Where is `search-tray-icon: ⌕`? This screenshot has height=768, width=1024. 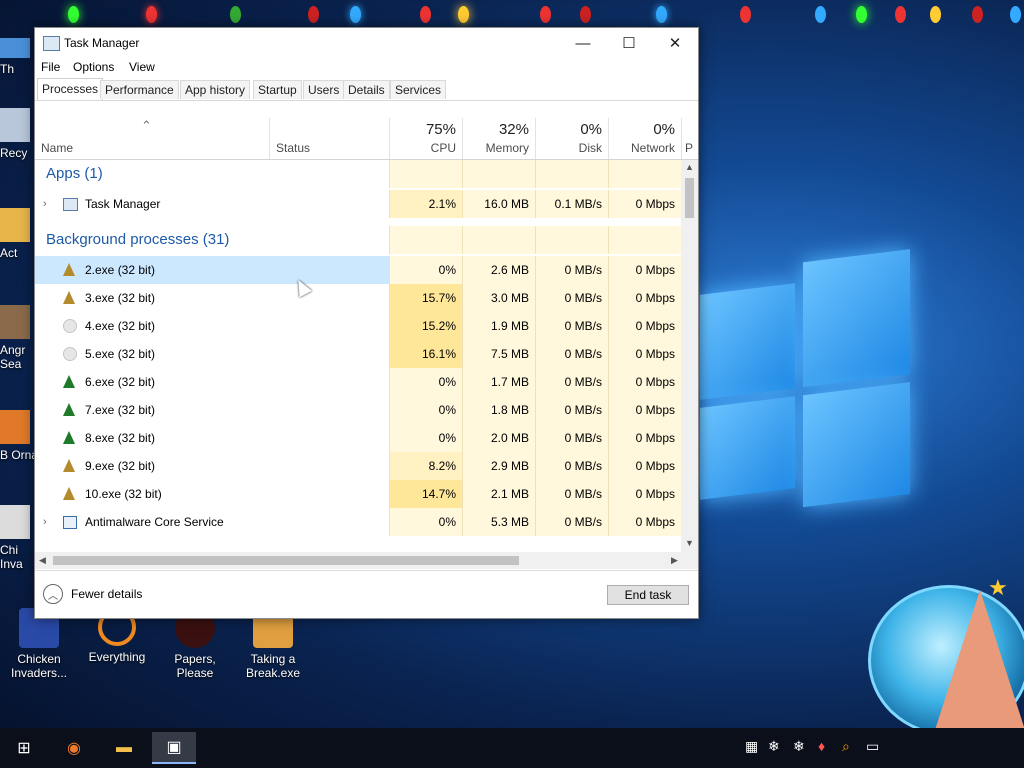
search-tray-icon: ⌕ is located at coordinates (846, 746).